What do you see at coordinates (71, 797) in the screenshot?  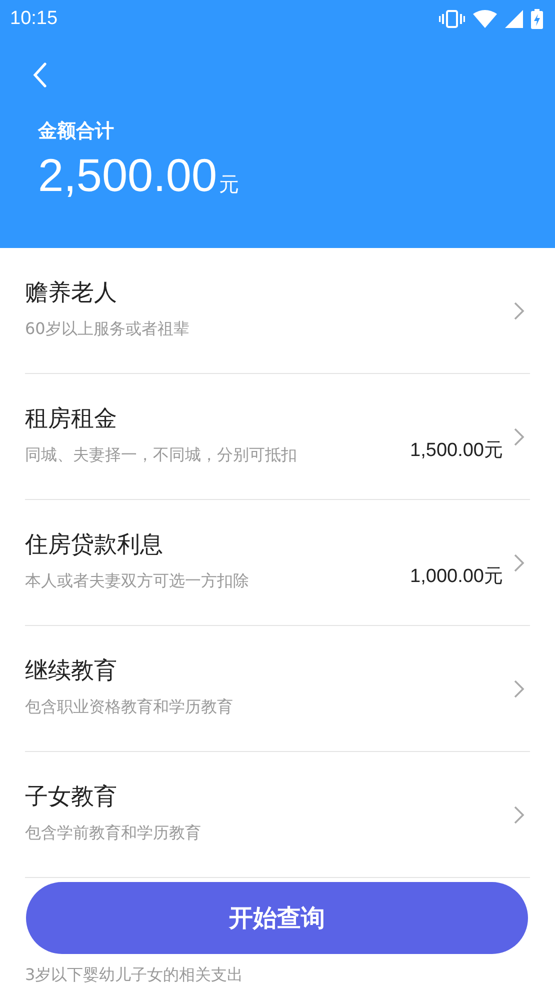 I see `item-title: 子女教育` at bounding box center [71, 797].